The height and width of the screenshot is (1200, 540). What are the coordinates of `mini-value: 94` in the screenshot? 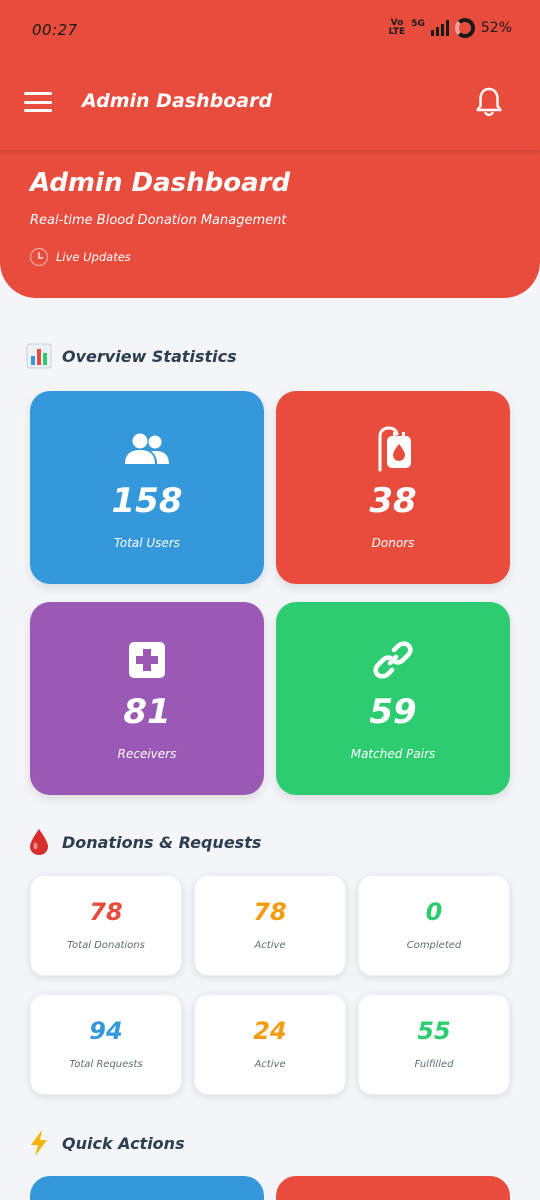 It's located at (106, 1031).